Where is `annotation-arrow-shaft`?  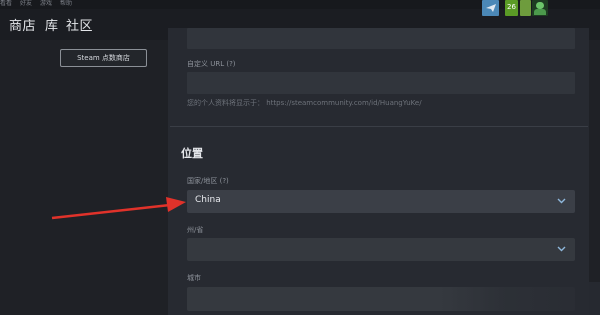 annotation-arrow-shaft is located at coordinates (111, 211).